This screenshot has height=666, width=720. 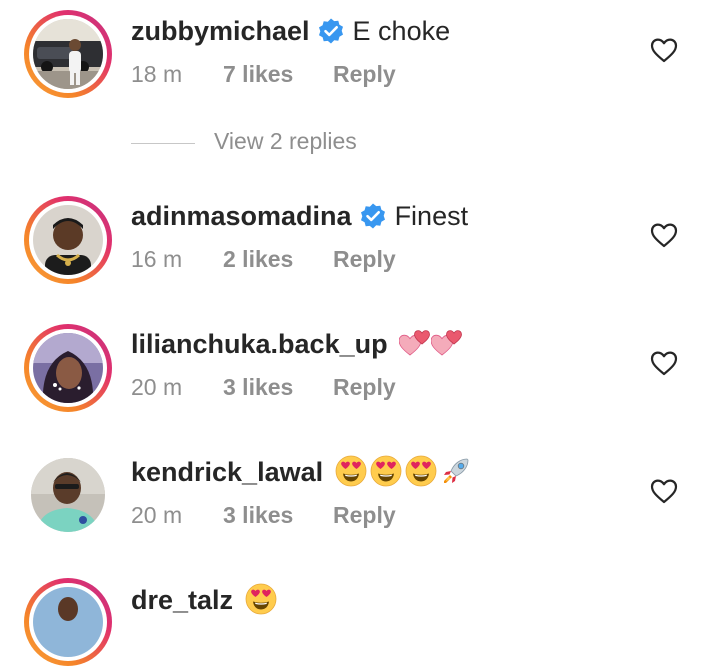 What do you see at coordinates (285, 141) in the screenshot?
I see `view-replies-label: View 2 replies` at bounding box center [285, 141].